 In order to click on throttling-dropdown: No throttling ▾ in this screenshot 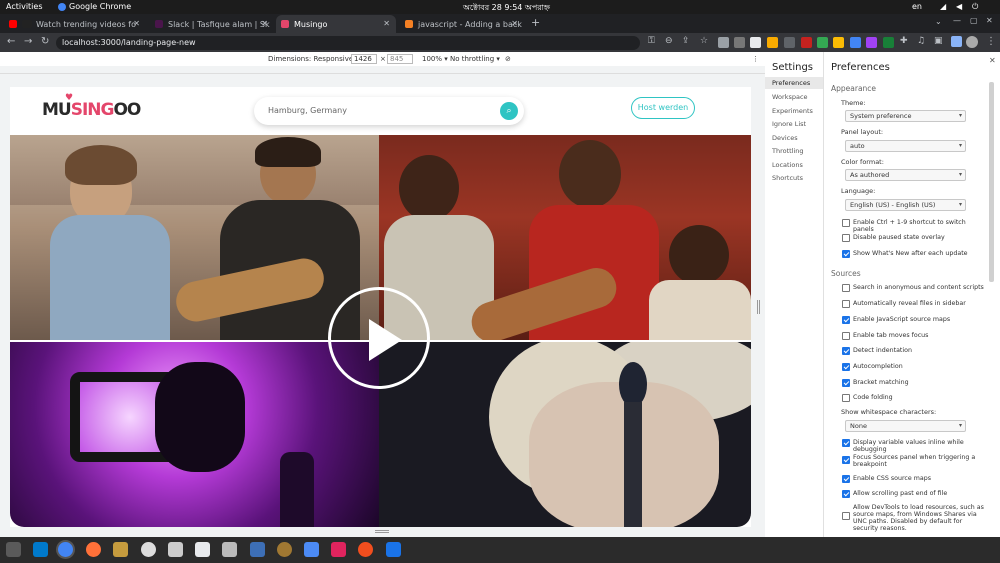, I will do `click(475, 59)`.